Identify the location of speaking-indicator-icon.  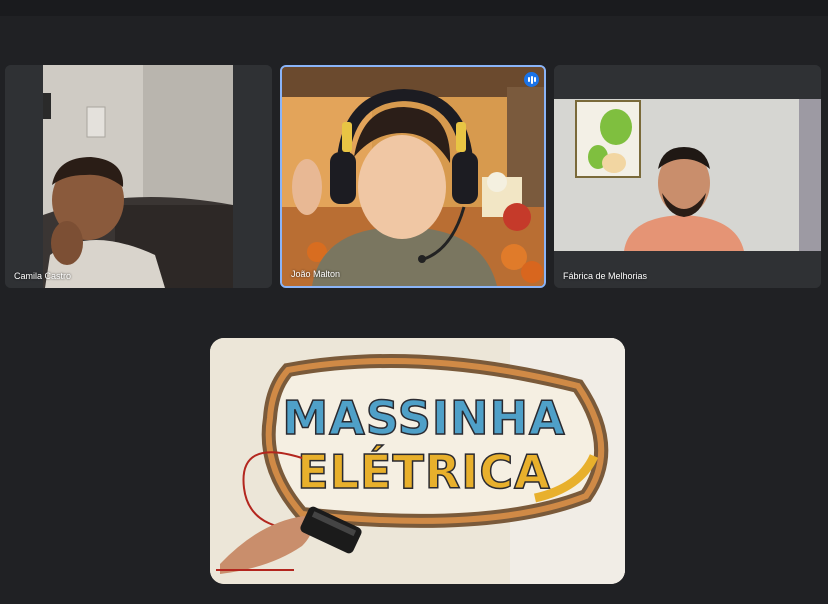
(531, 79).